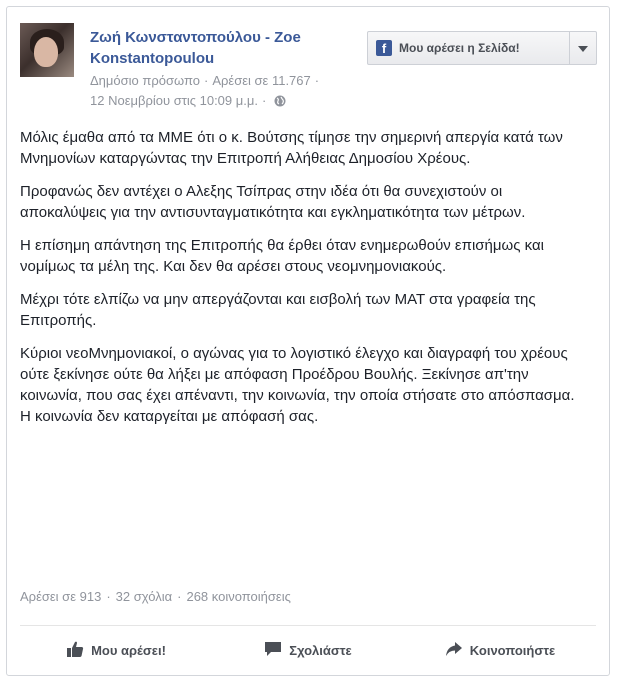 The height and width of the screenshot is (682, 620). What do you see at coordinates (174, 100) in the screenshot?
I see `post-timestamp: 12 Νοεμβρίου στις 10:09 μ.μ.` at bounding box center [174, 100].